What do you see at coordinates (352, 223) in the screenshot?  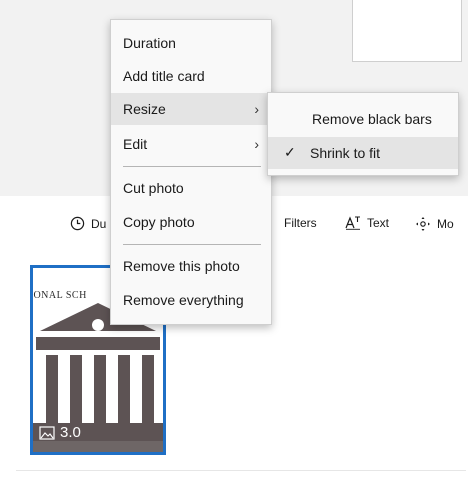 I see `text-icon` at bounding box center [352, 223].